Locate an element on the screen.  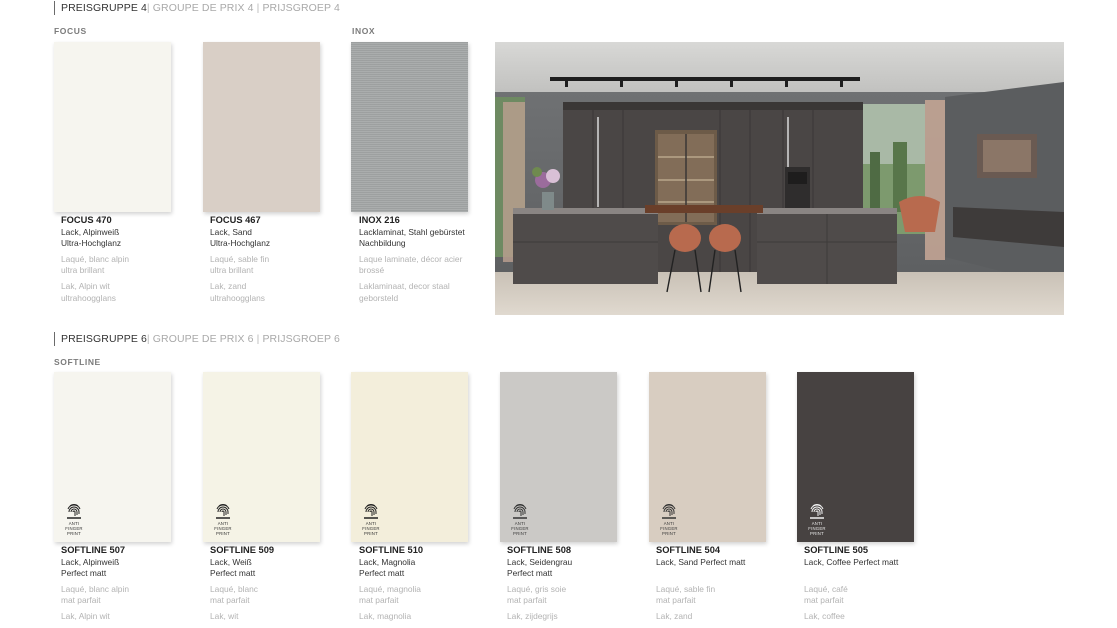
product-desc-fr: Laqué, café is located at coordinates (826, 588).